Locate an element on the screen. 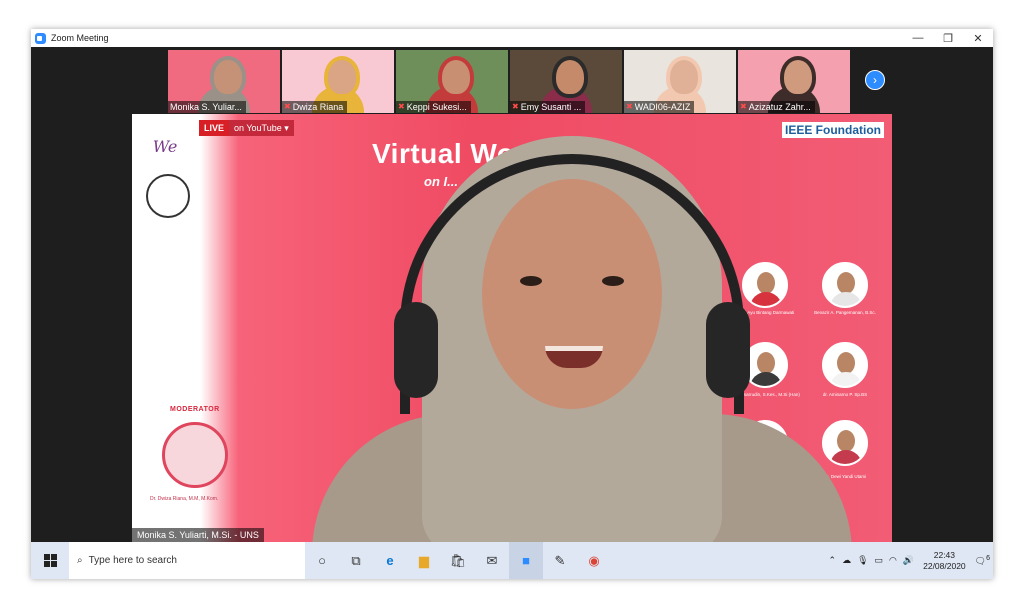 This screenshot has width=1024, height=603. speaker-name-overlay: Monika S. Yuliarti, M.Si. - UNS is located at coordinates (198, 535).